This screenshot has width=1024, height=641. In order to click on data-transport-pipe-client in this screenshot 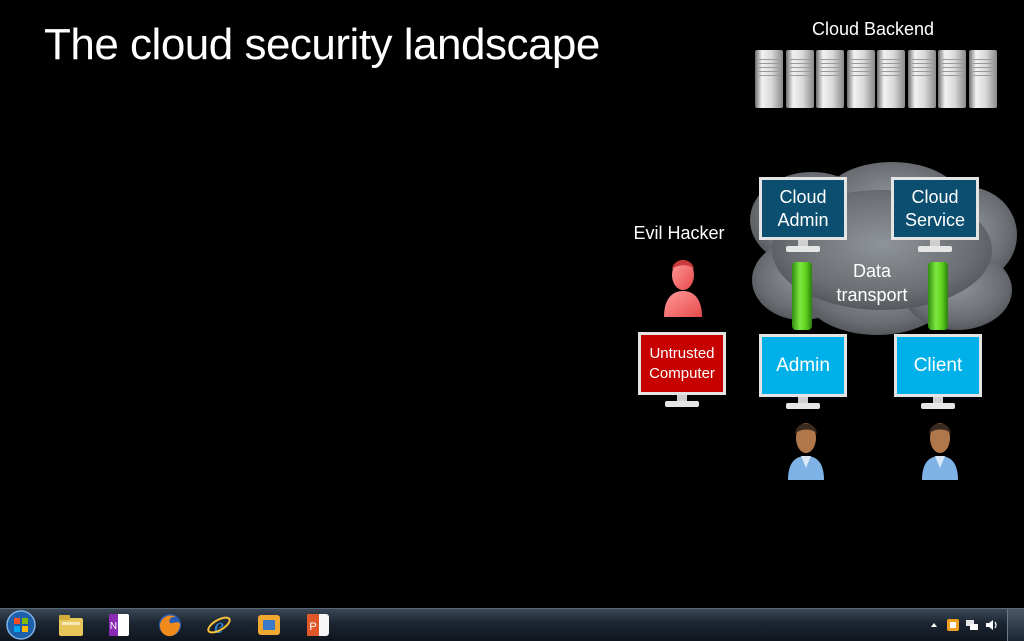, I will do `click(938, 296)`.